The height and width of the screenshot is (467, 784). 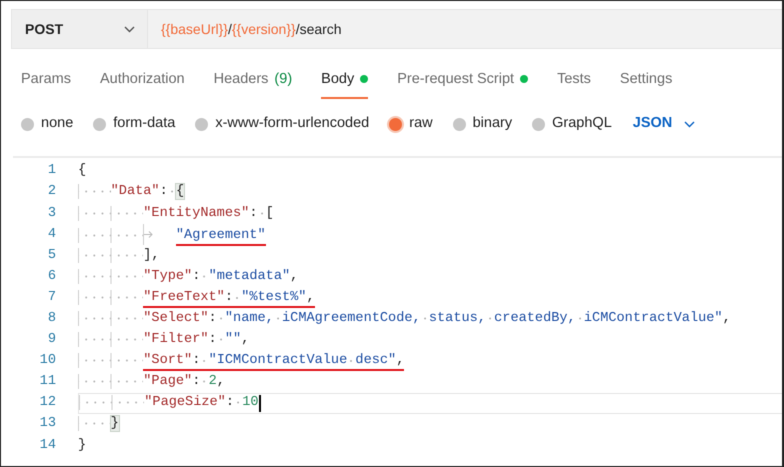 What do you see at coordinates (51, 255) in the screenshot?
I see `line-number: 5` at bounding box center [51, 255].